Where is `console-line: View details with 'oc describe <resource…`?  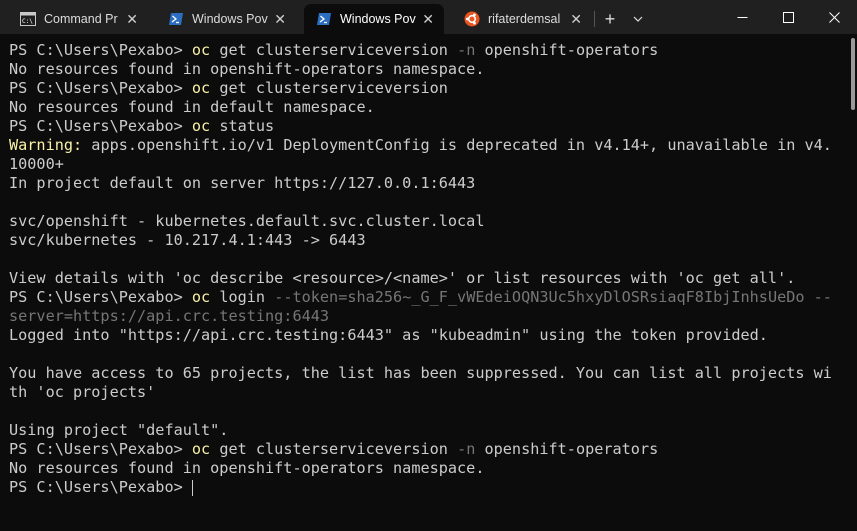
console-line: View details with 'oc describe <resource… is located at coordinates (420, 278).